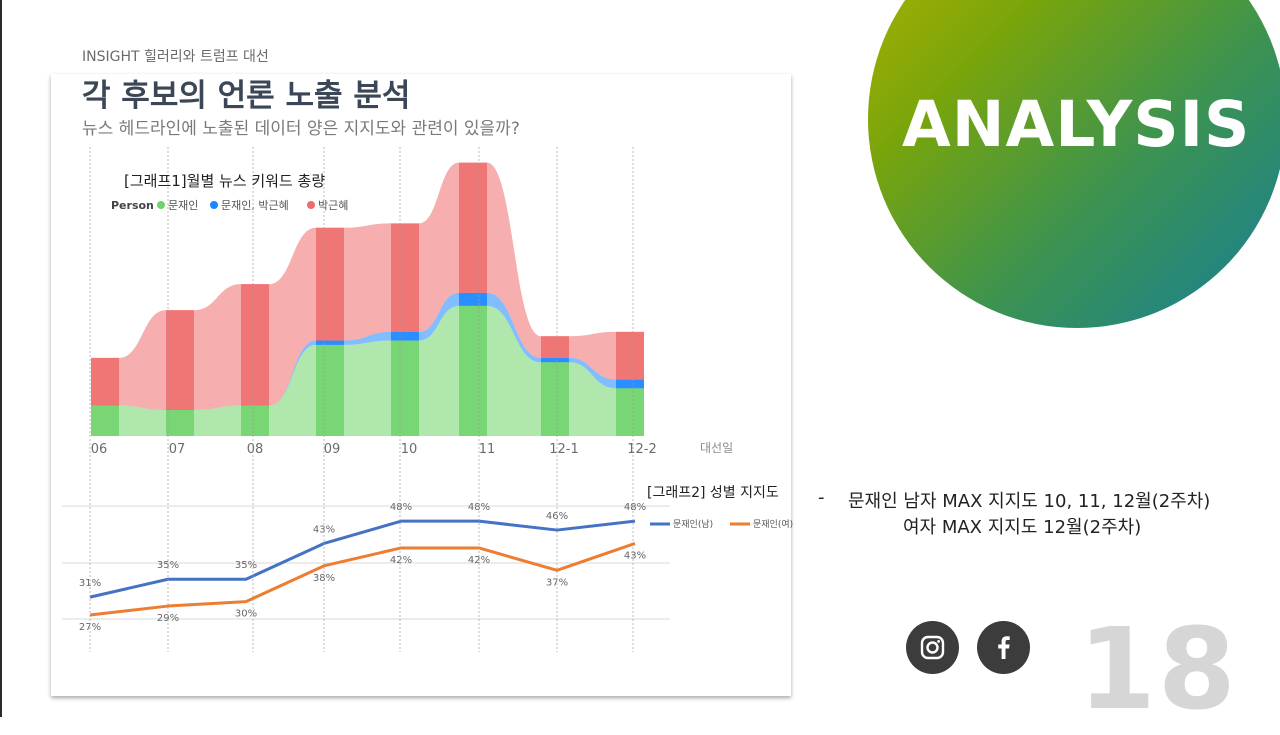 Image resolution: width=1280 pixels, height=735 pixels. I want to click on instagram-icon, so click(932, 647).